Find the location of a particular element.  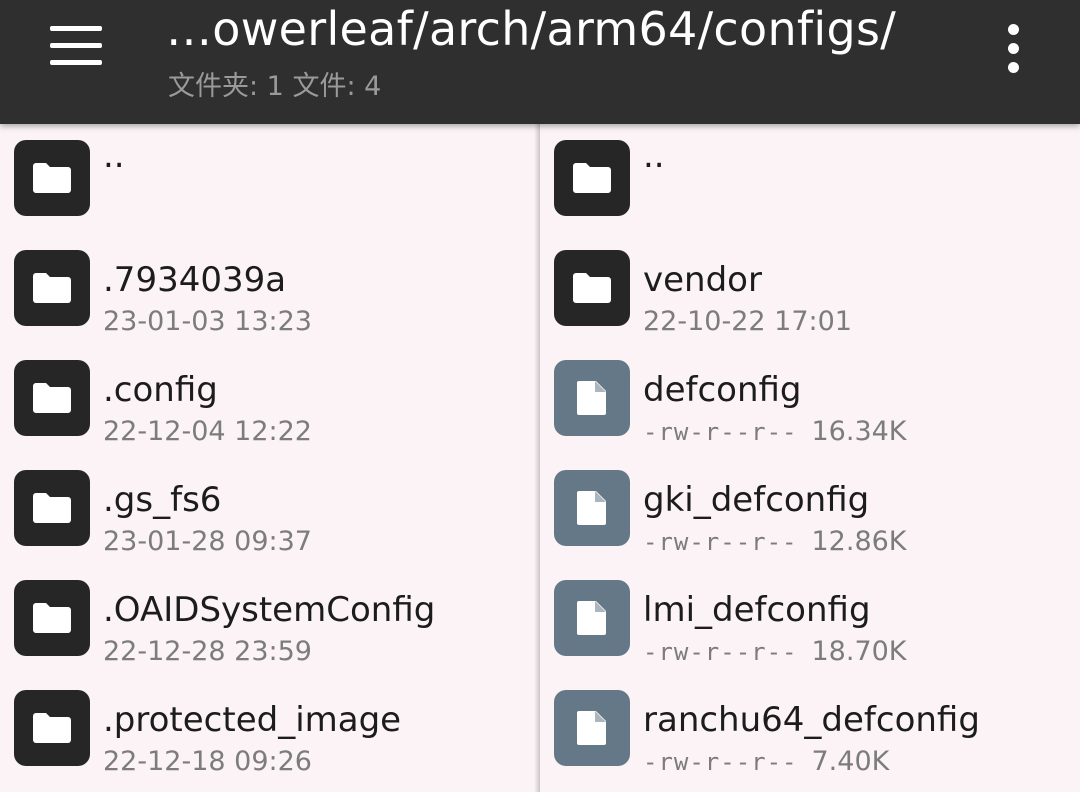

folder-list-item: .protected_image 22-12-18 09:26 is located at coordinates (267, 729).